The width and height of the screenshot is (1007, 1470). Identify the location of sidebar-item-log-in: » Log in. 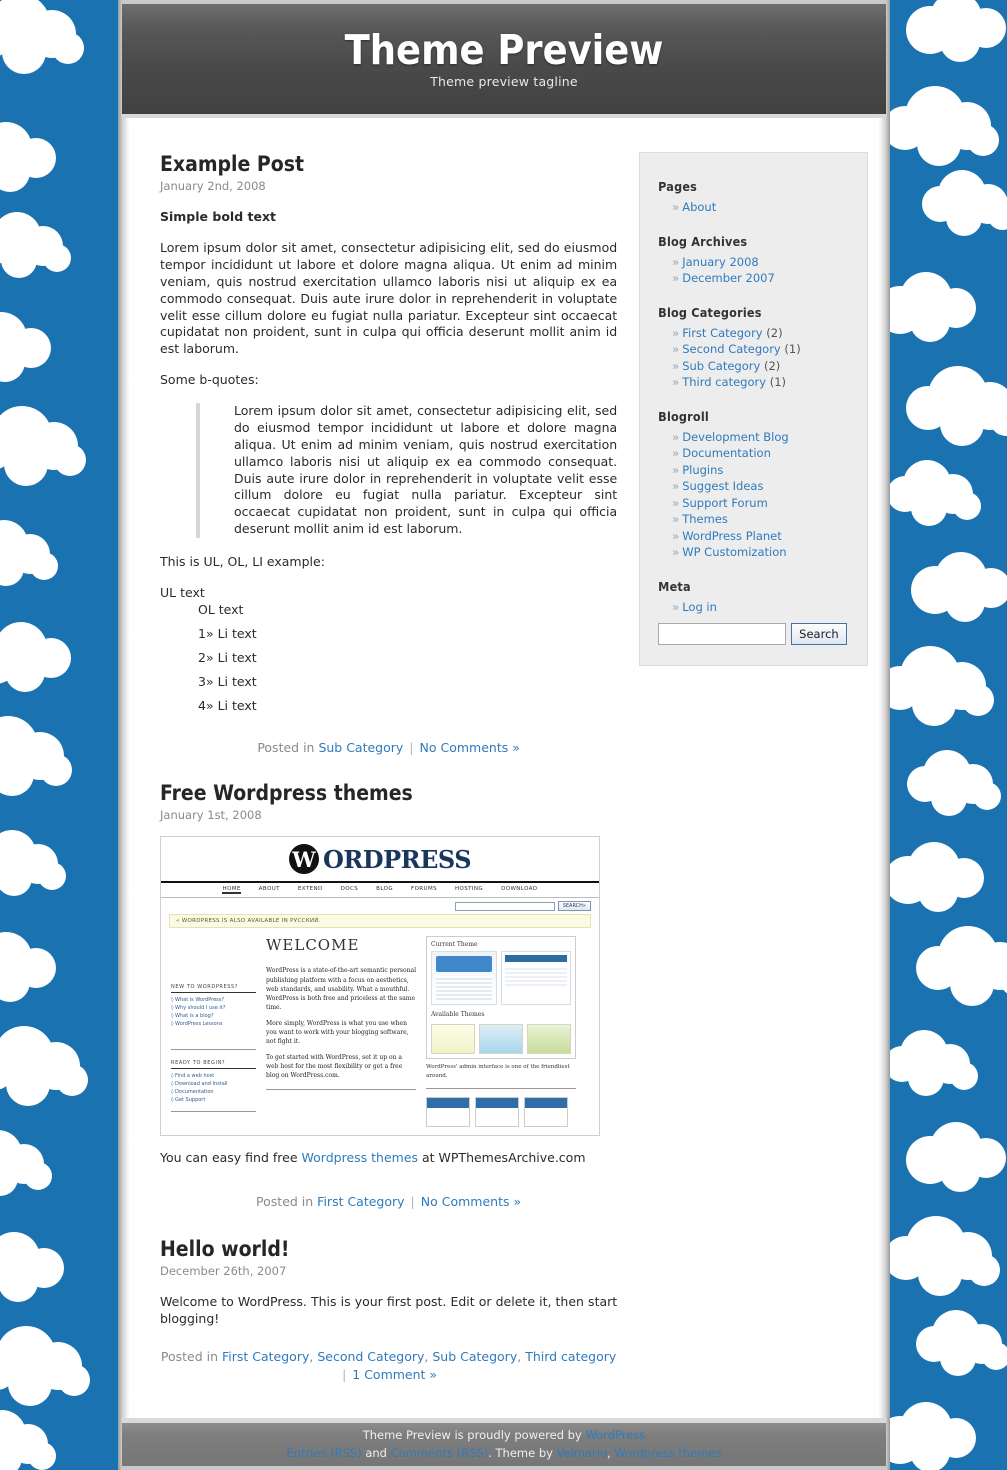
(760, 608).